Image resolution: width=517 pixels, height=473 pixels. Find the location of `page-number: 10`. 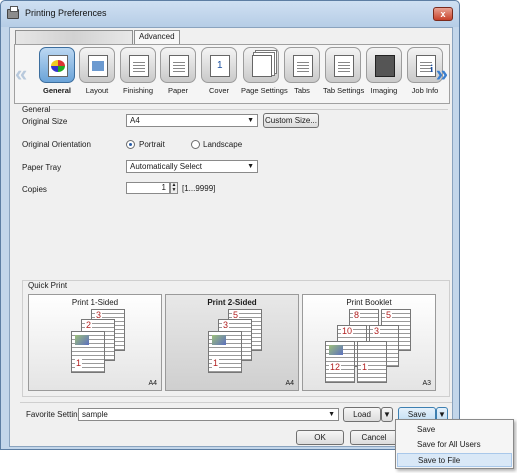

page-number: 10 is located at coordinates (347, 331).